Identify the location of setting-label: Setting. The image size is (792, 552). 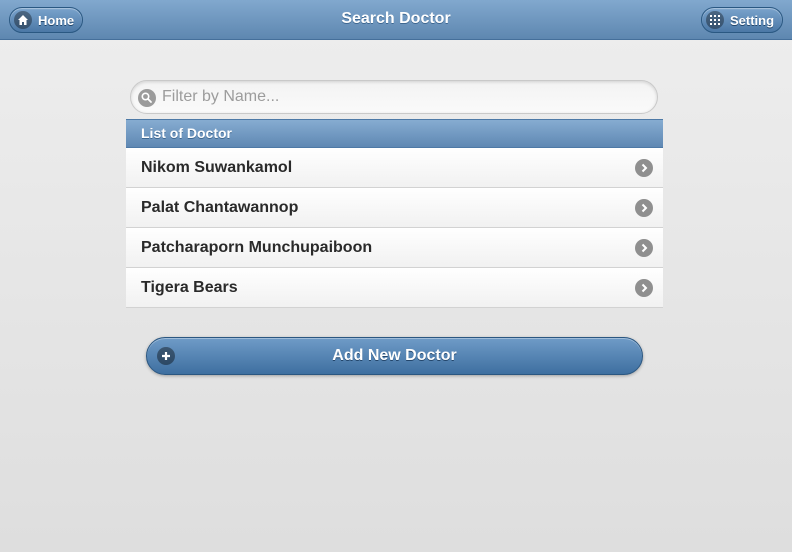
(752, 20).